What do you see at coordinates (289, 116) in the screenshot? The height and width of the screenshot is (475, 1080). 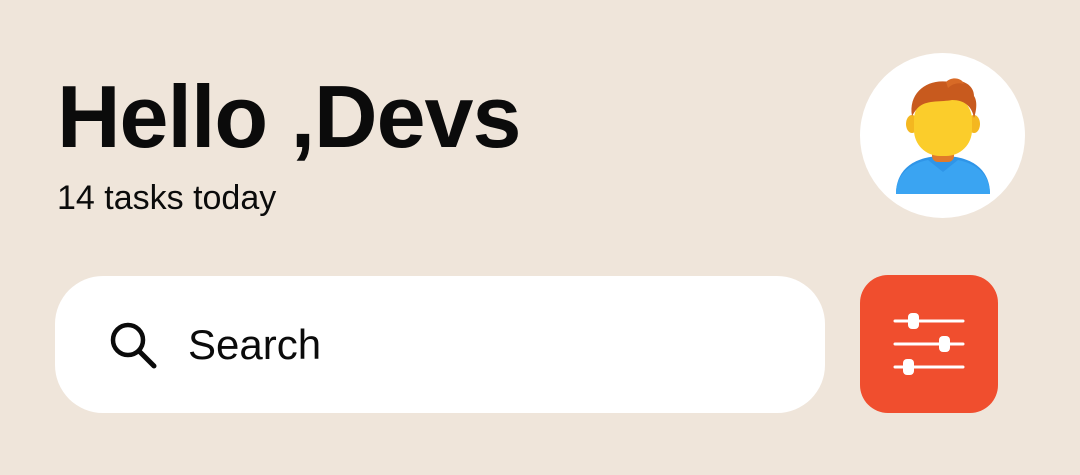 I see `greeting-title: Hello ,Devs` at bounding box center [289, 116].